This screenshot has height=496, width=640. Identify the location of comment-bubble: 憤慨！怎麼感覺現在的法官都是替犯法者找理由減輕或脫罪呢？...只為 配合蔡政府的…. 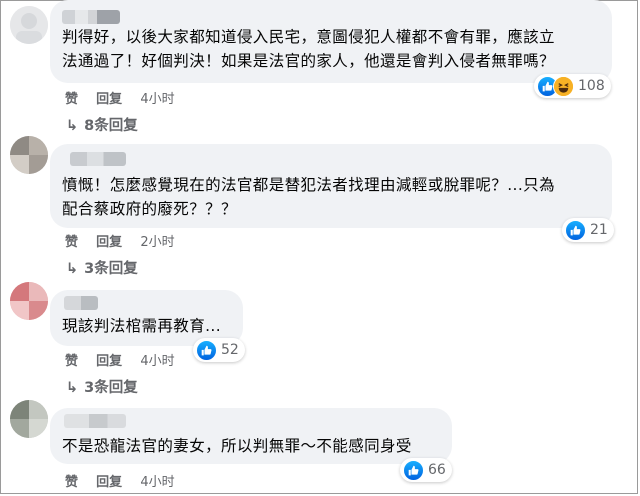
(331, 186).